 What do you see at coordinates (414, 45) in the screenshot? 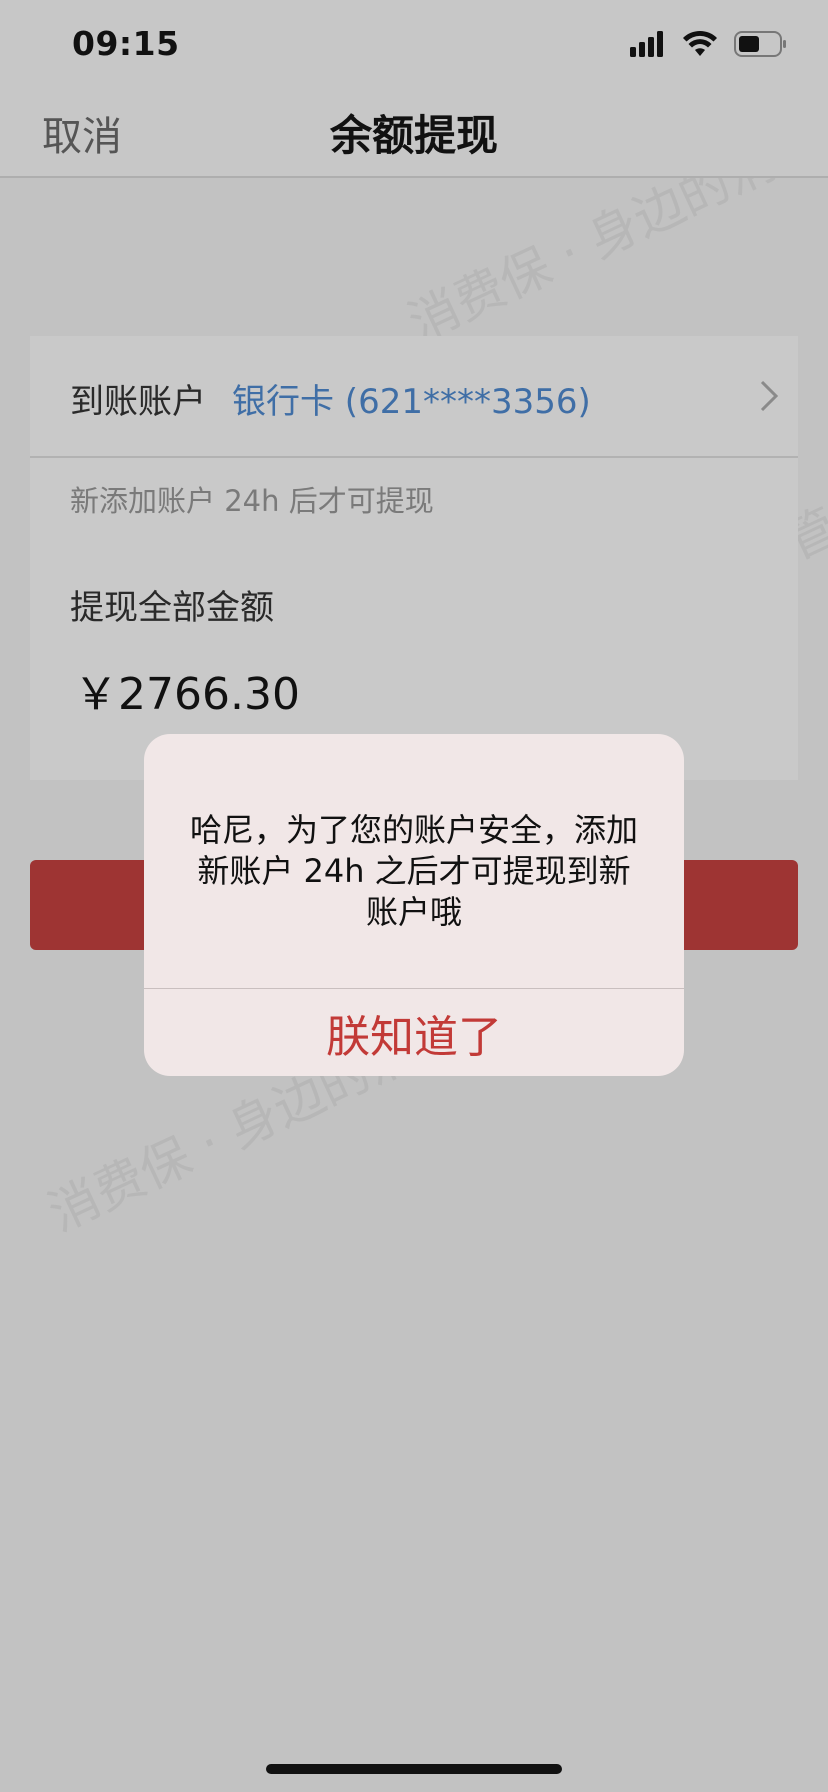
I see `status-bar: 09:15` at bounding box center [414, 45].